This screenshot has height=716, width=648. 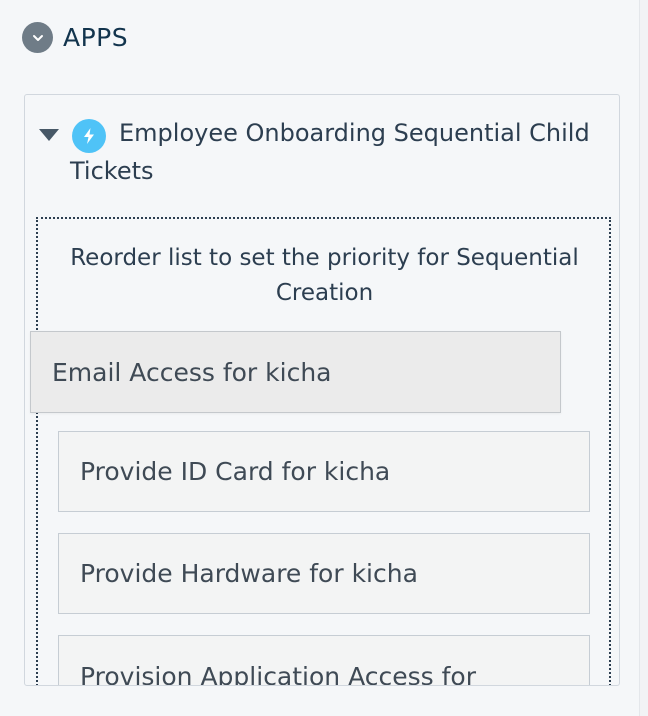 What do you see at coordinates (192, 372) in the screenshot?
I see `list-item-label: Email Access for kicha` at bounding box center [192, 372].